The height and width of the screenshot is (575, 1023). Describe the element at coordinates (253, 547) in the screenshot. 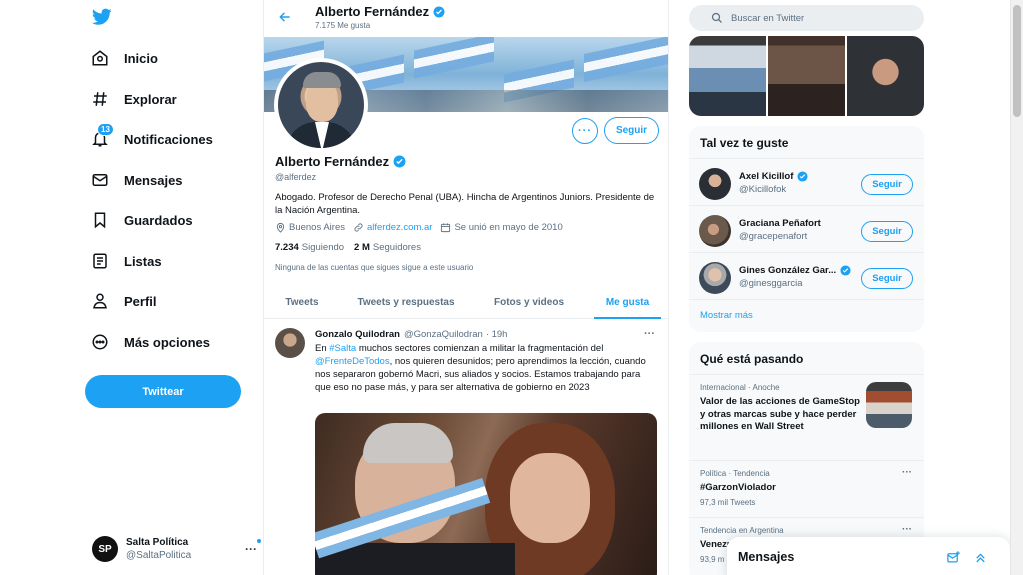

I see `more-dots-icon: ···` at that location.